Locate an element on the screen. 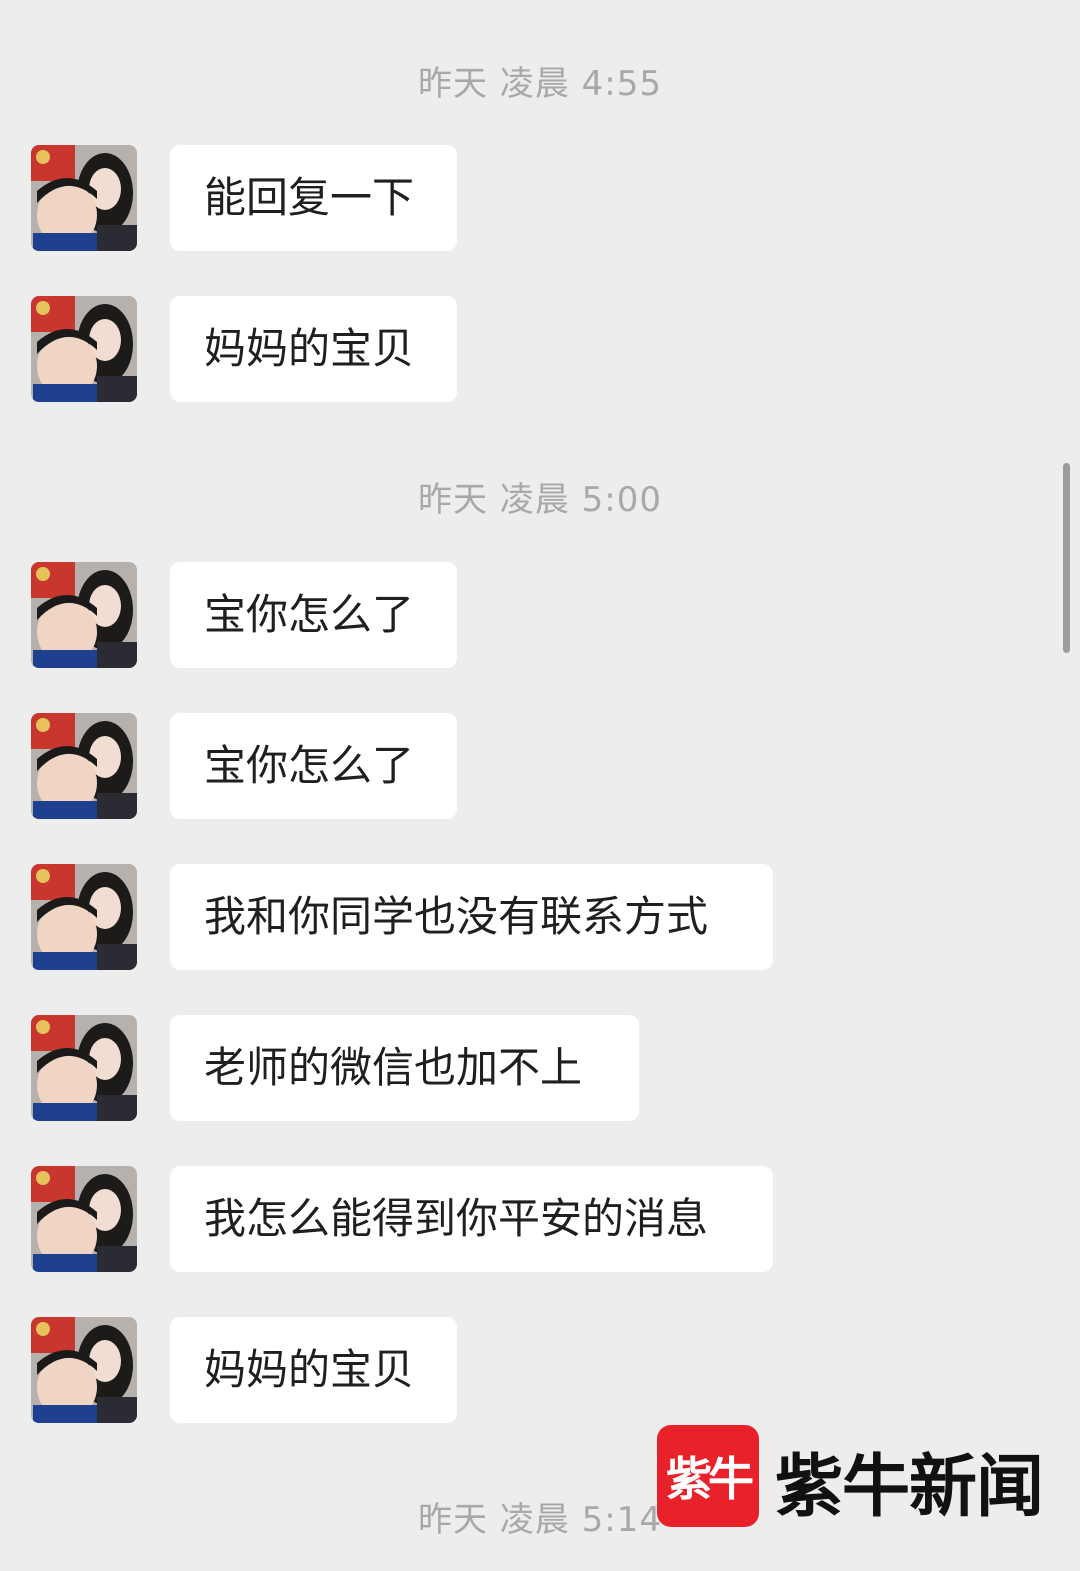  watermark-logo: 紫牛 紫牛新闻 is located at coordinates (857, 1477).